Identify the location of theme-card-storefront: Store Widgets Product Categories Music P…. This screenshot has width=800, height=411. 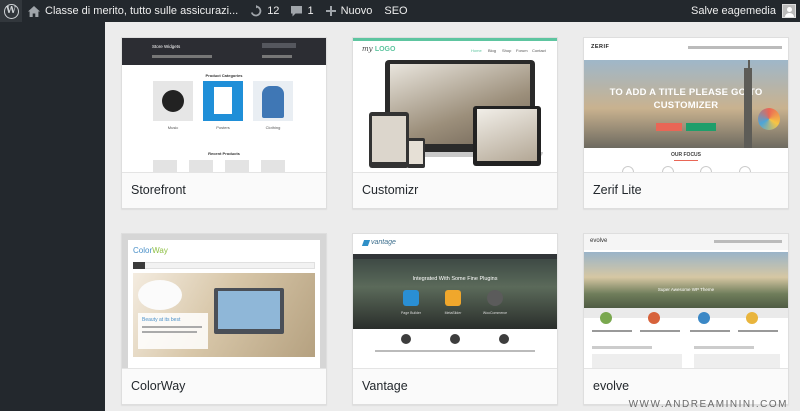
(224, 123).